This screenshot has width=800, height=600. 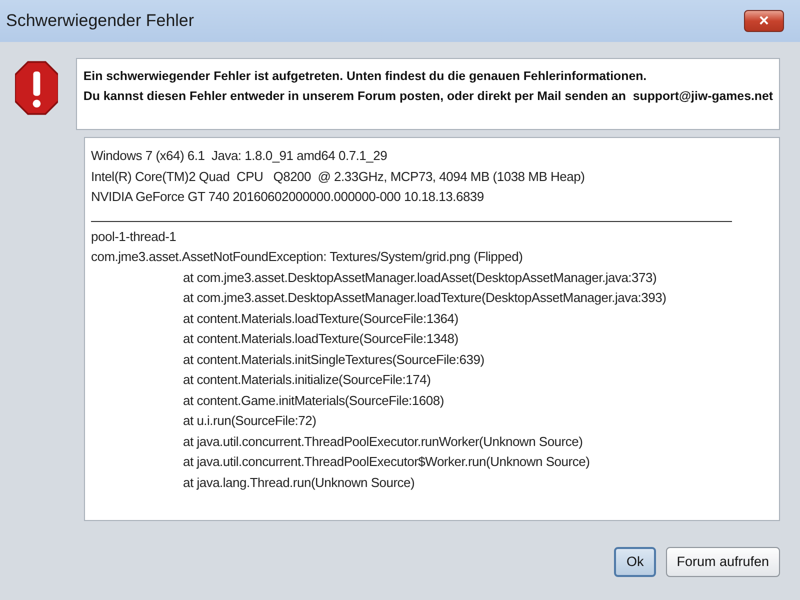 I want to click on dialog-button: Ok, so click(x=635, y=562).